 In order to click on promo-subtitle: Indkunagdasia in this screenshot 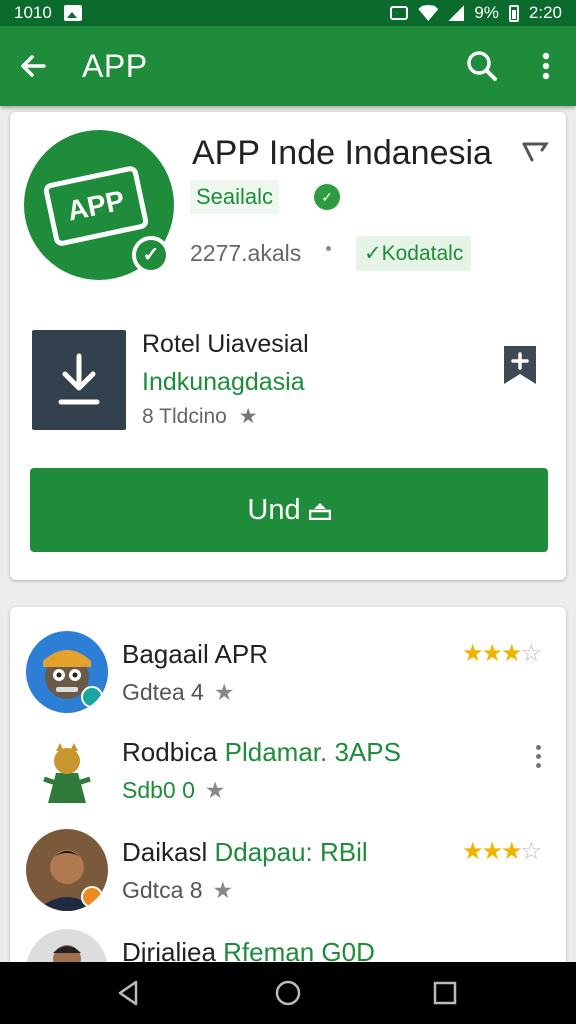, I will do `click(223, 382)`.